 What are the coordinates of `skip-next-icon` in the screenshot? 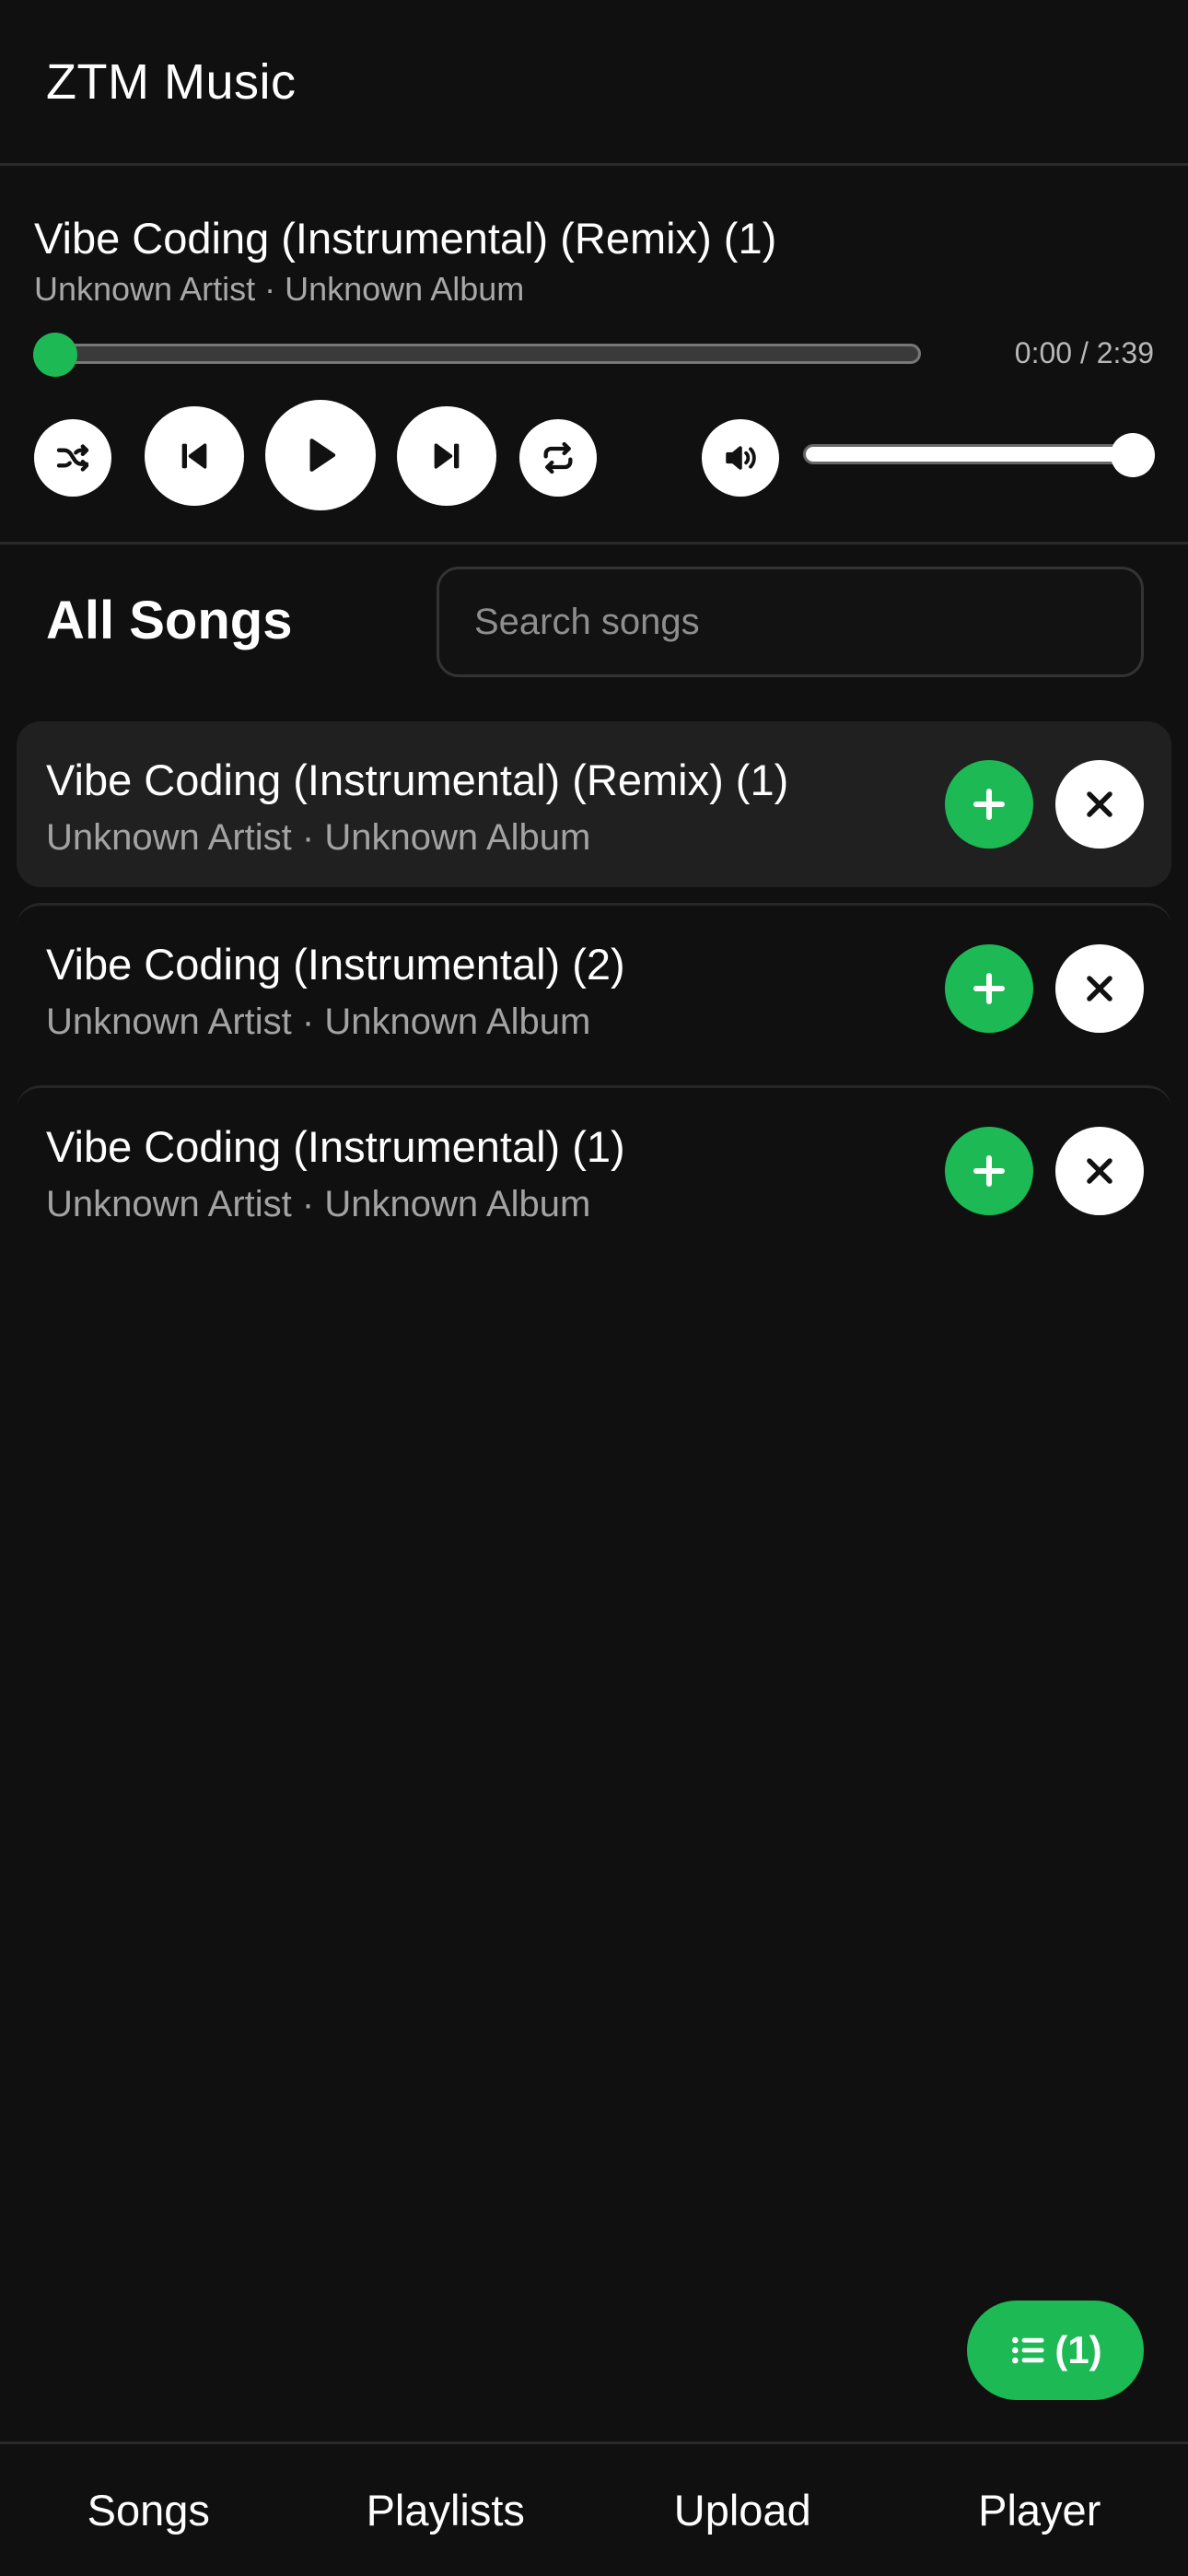 It's located at (447, 456).